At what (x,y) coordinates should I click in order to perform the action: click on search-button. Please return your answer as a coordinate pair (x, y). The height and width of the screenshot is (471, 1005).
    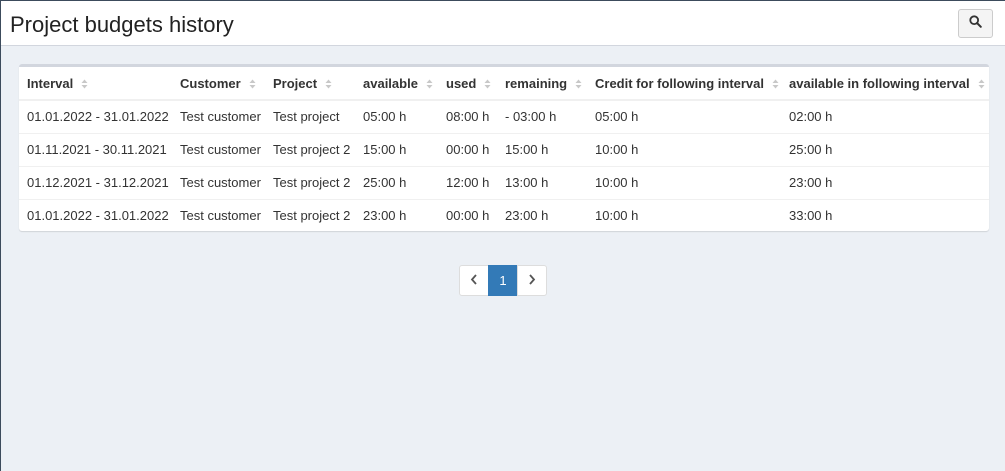
    Looking at the image, I should click on (975, 23).